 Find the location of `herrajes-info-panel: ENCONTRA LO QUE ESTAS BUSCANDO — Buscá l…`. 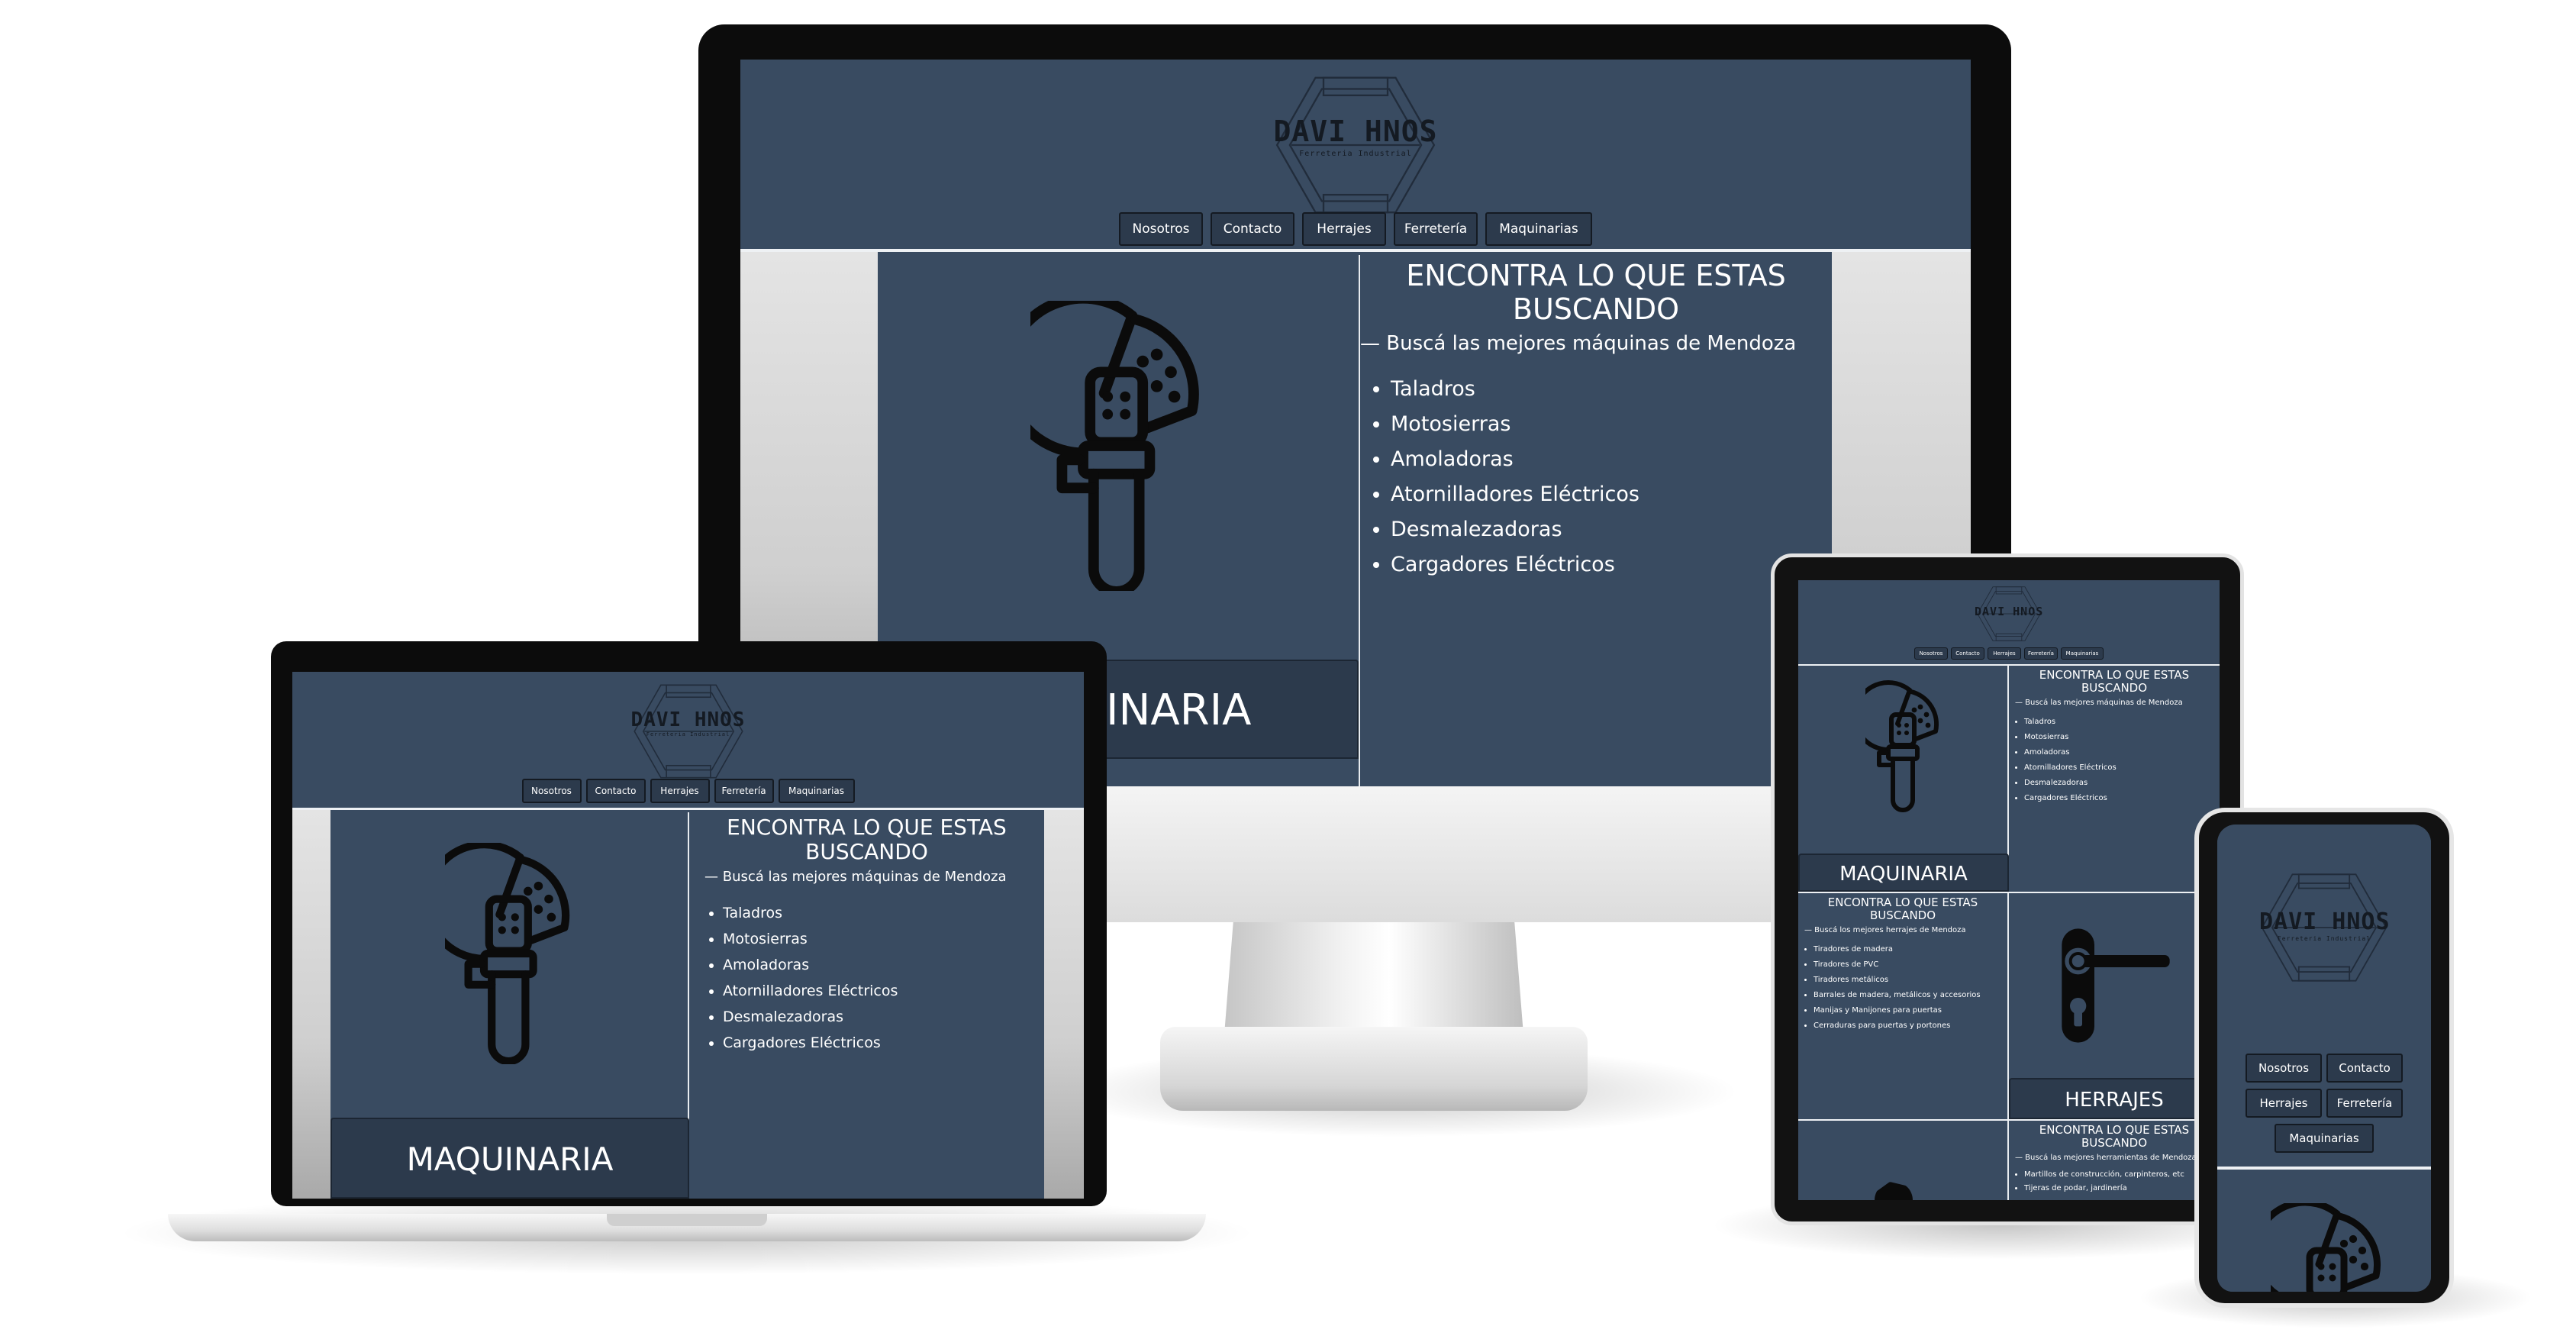

herrajes-info-panel: ENCONTRA LO QUE ESTAS BUSCANDO — Buscá l… is located at coordinates (1903, 1006).